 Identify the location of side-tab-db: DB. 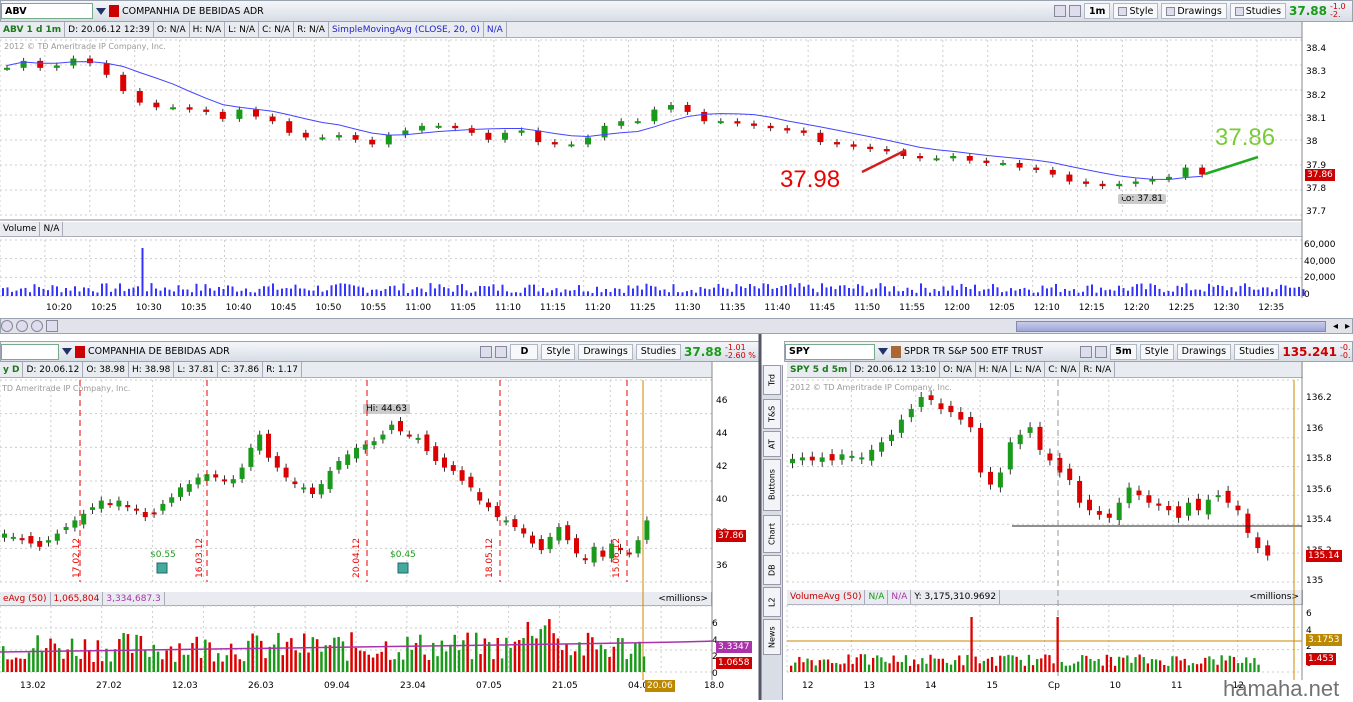
(772, 570).